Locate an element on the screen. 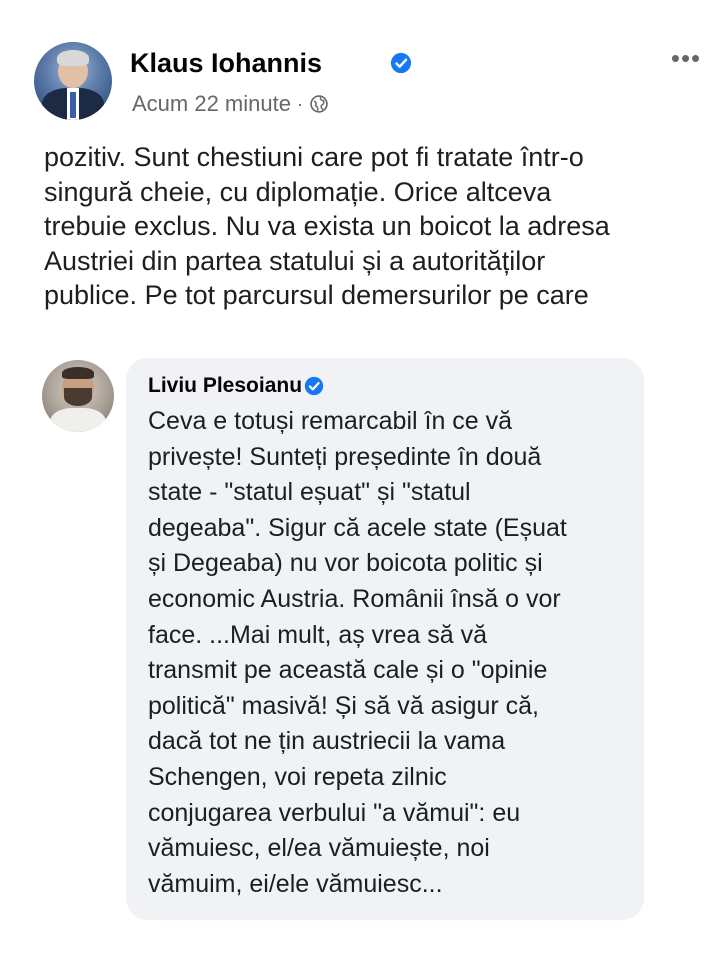  reply-text-line: degeaba". Sigur că acele state (Eșuat is located at coordinates (357, 527).